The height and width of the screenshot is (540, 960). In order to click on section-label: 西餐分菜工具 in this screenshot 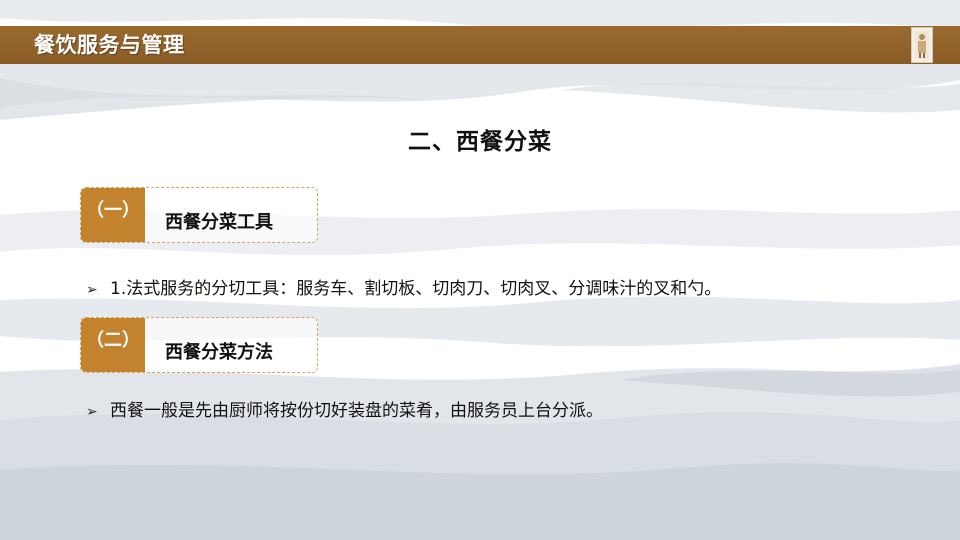, I will do `click(219, 222)`.